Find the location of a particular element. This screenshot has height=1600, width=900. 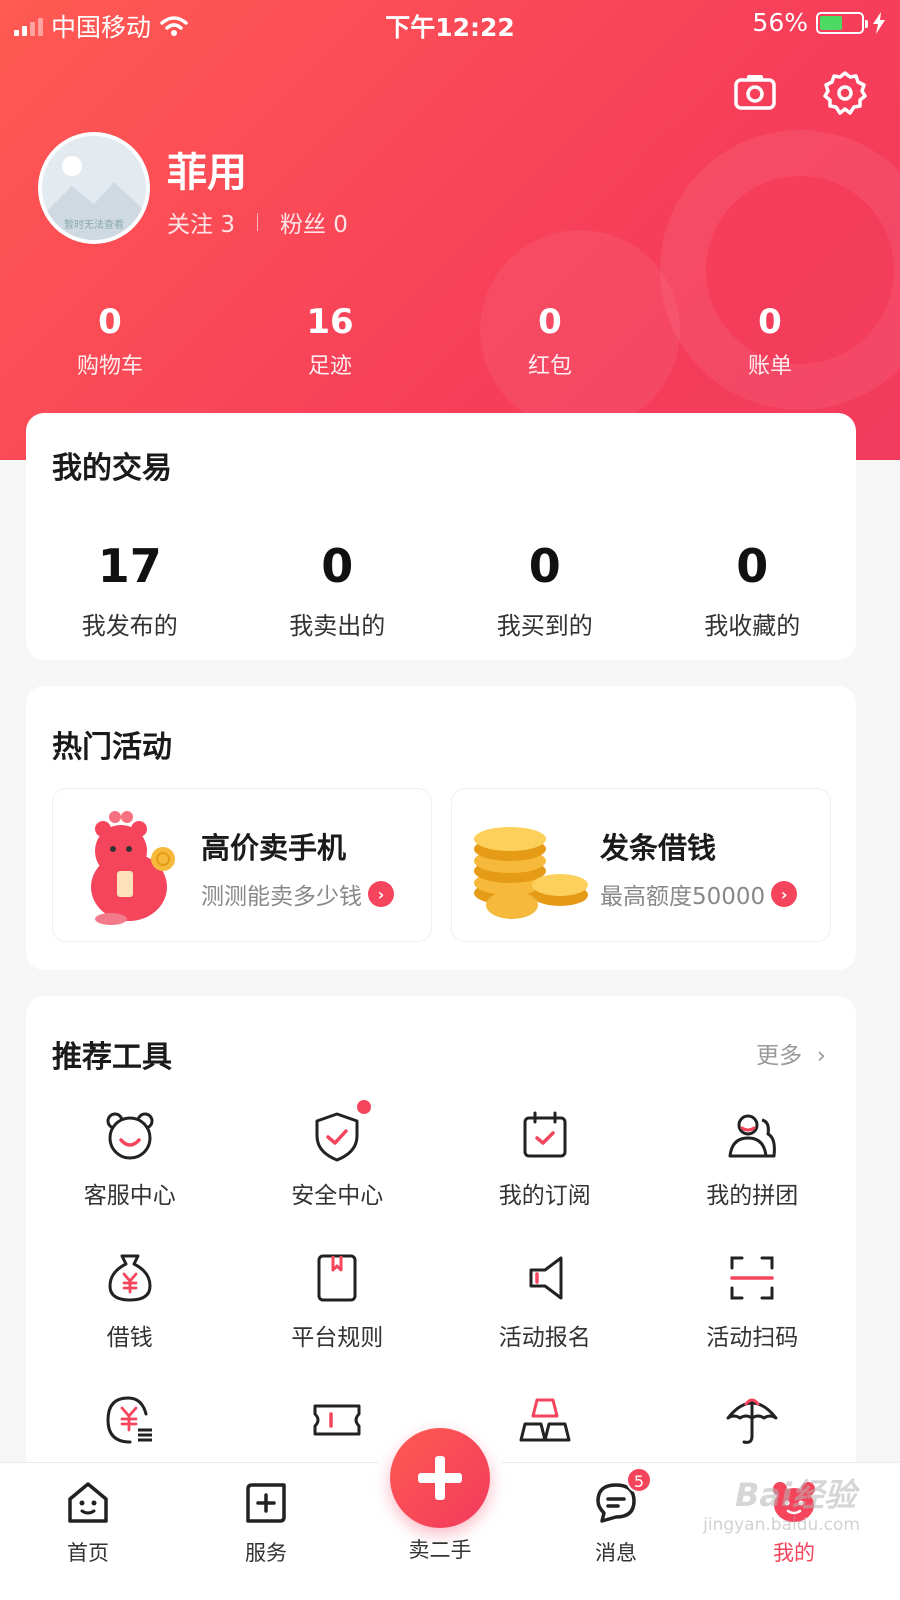

following-link: 关注 3 is located at coordinates (201, 222).